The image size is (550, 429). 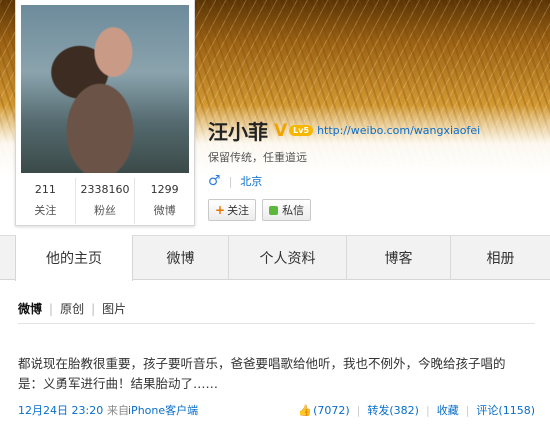 I want to click on tab-blog: 博客, so click(x=399, y=258).